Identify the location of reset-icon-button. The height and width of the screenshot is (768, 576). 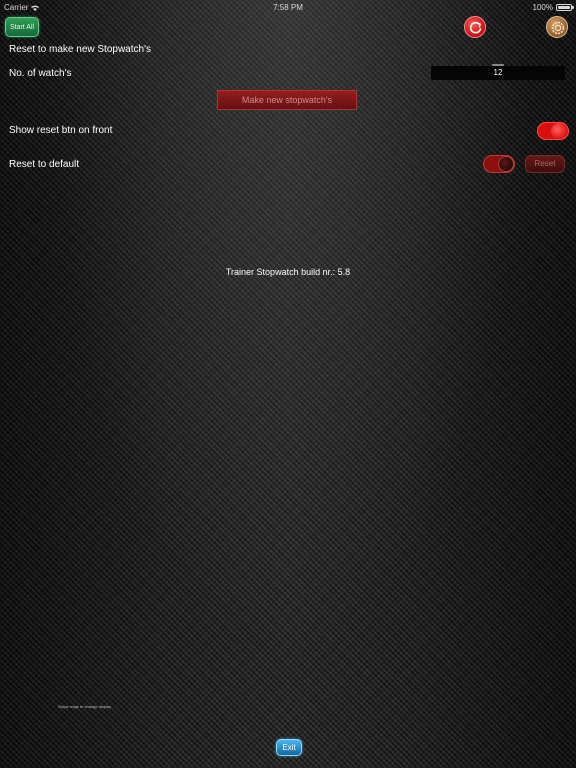
(475, 27).